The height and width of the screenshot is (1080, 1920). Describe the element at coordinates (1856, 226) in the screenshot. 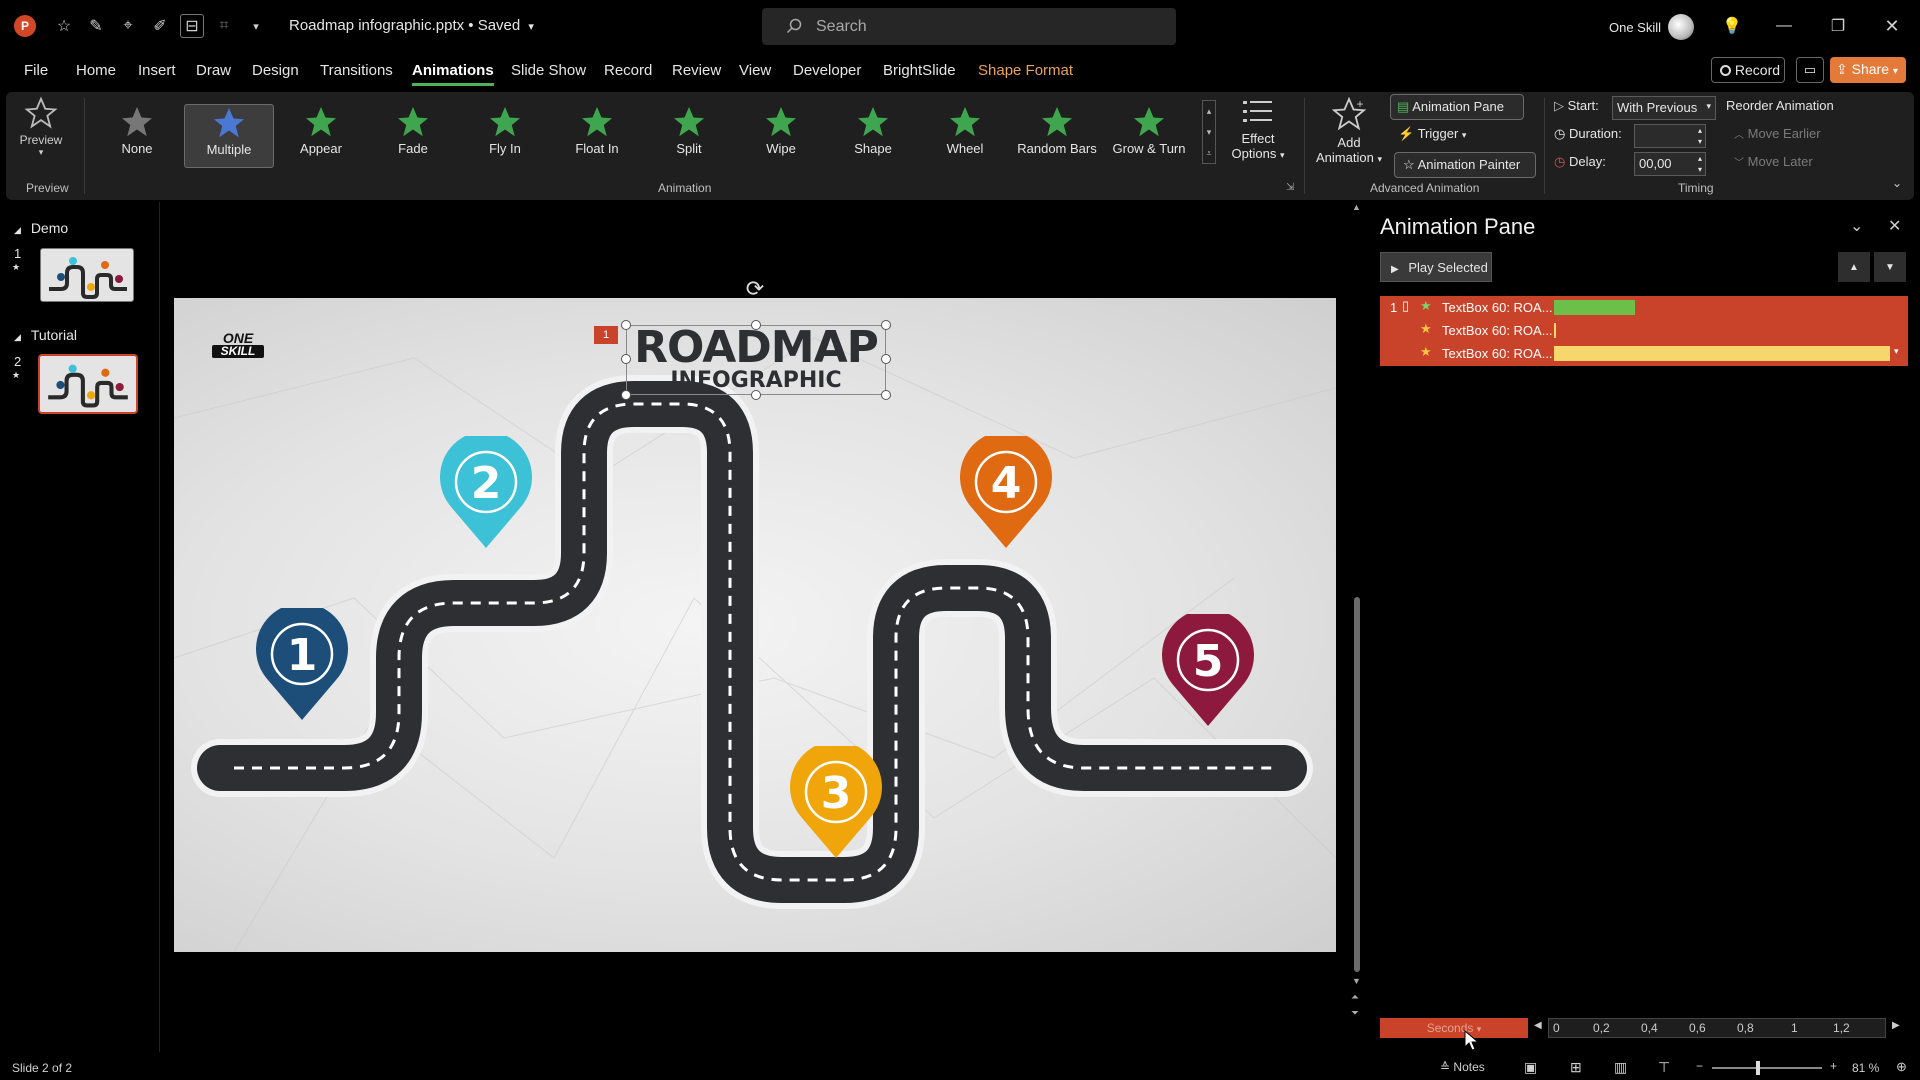

I see `pane-options-chevron-icon: ⌄` at that location.